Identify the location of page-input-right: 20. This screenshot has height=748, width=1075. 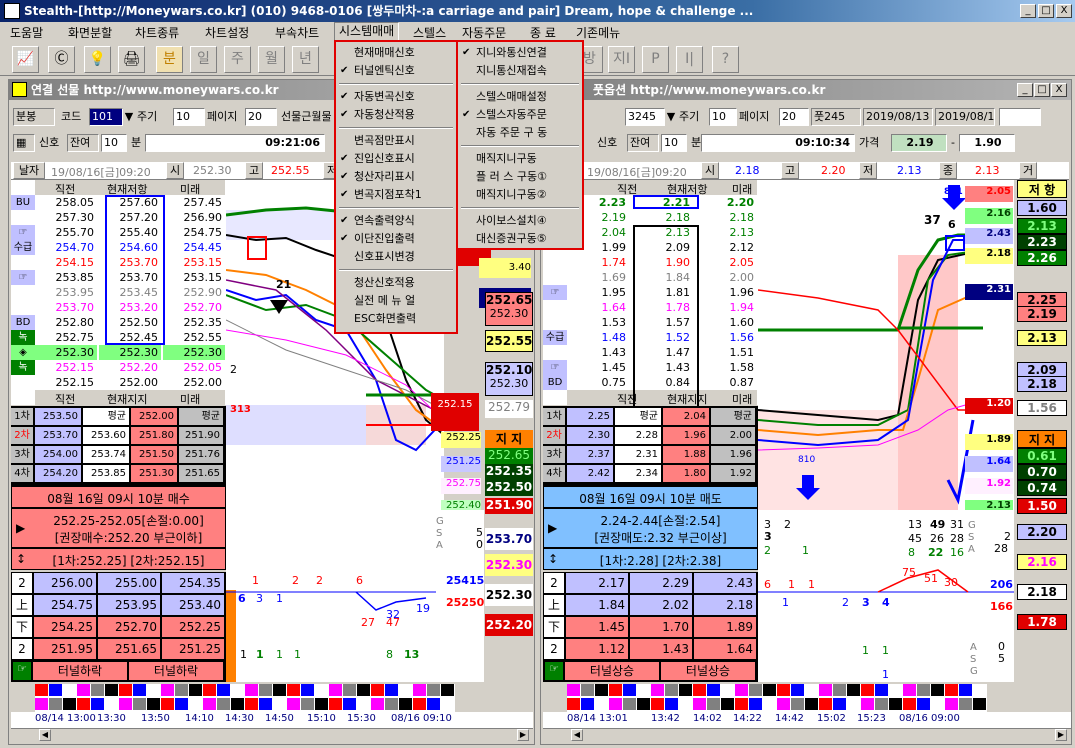
(794, 117).